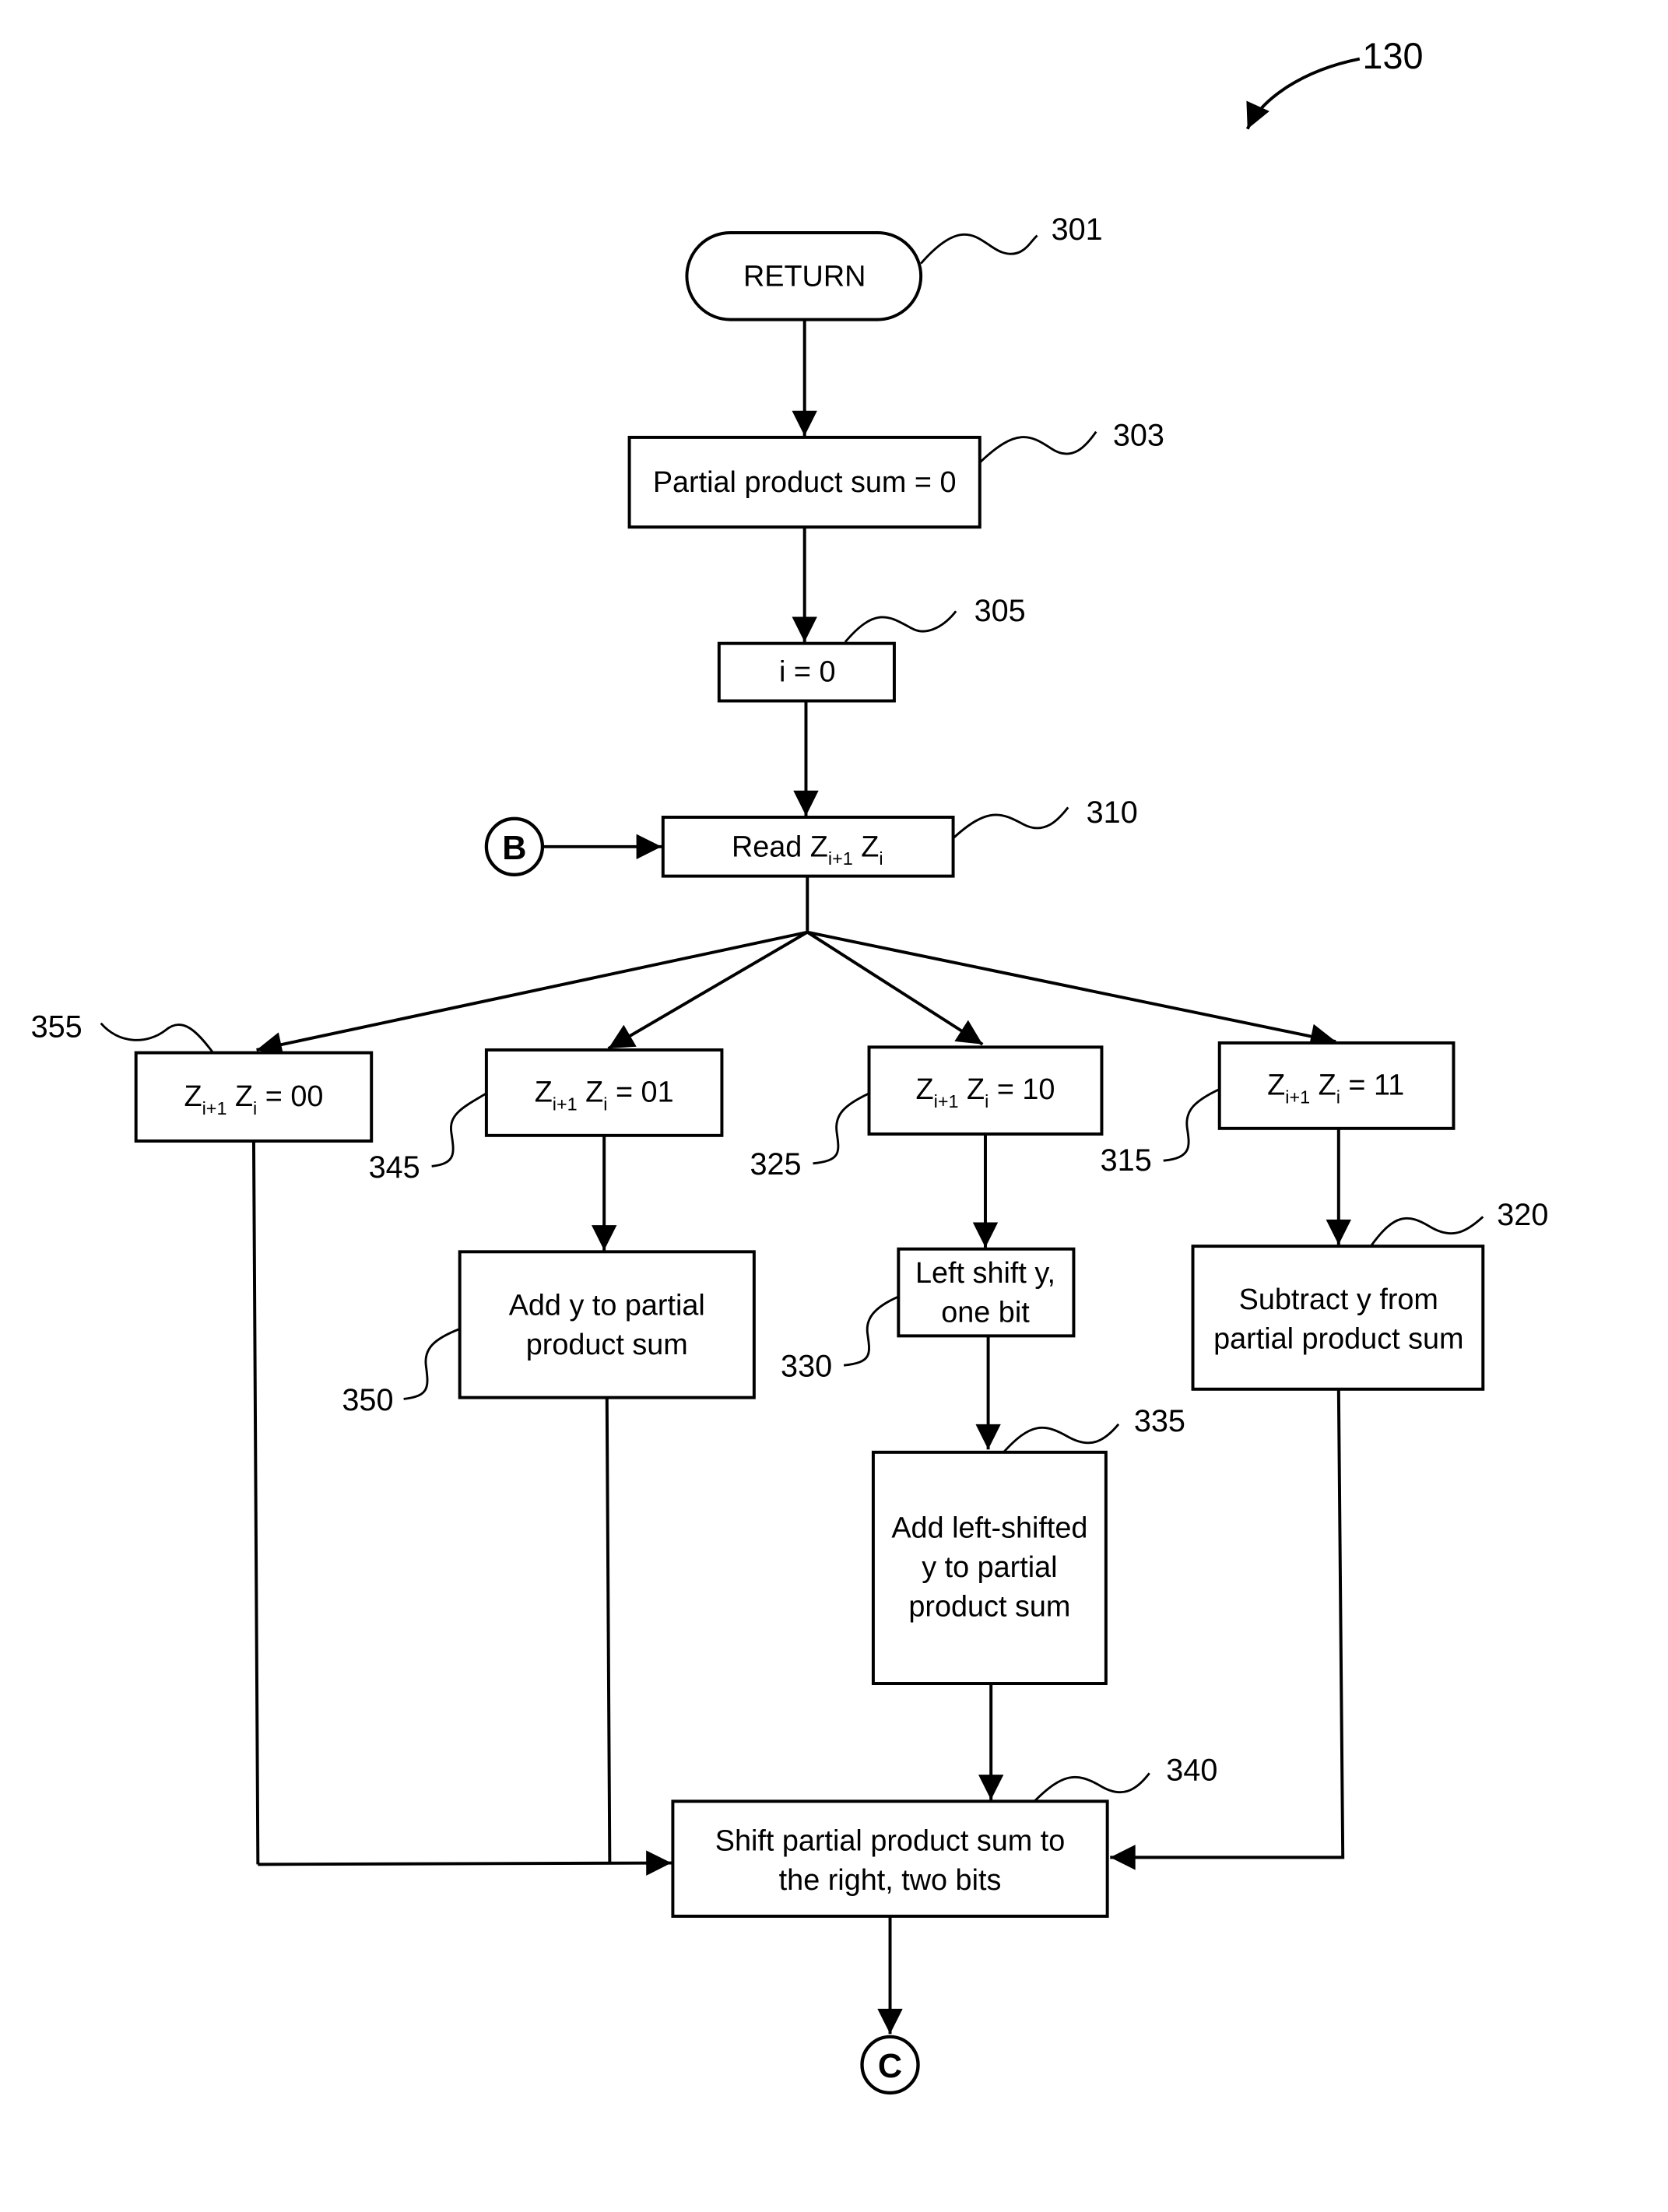 This screenshot has width=1668, height=2212. What do you see at coordinates (1392, 56) in the screenshot?
I see `figure-reference-label: 130` at bounding box center [1392, 56].